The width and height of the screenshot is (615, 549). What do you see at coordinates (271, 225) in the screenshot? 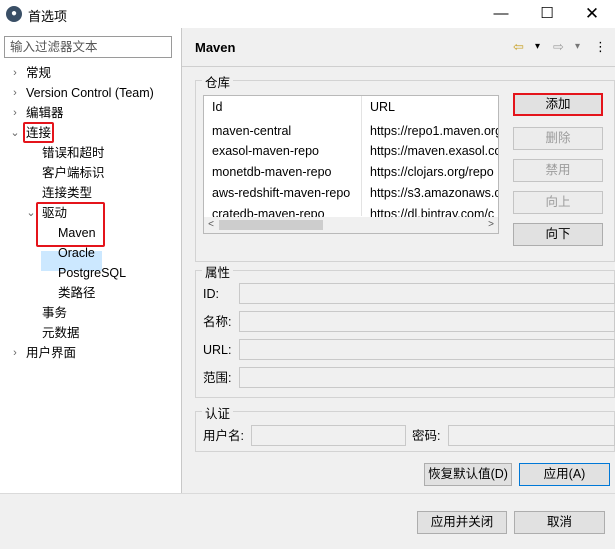
I see `scroll-thumb` at bounding box center [271, 225].